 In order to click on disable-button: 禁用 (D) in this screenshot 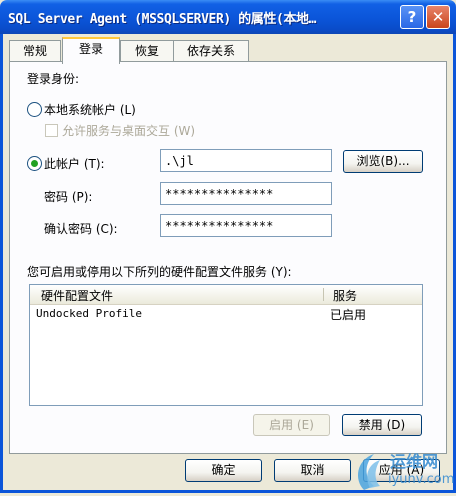, I will do `click(382, 425)`.